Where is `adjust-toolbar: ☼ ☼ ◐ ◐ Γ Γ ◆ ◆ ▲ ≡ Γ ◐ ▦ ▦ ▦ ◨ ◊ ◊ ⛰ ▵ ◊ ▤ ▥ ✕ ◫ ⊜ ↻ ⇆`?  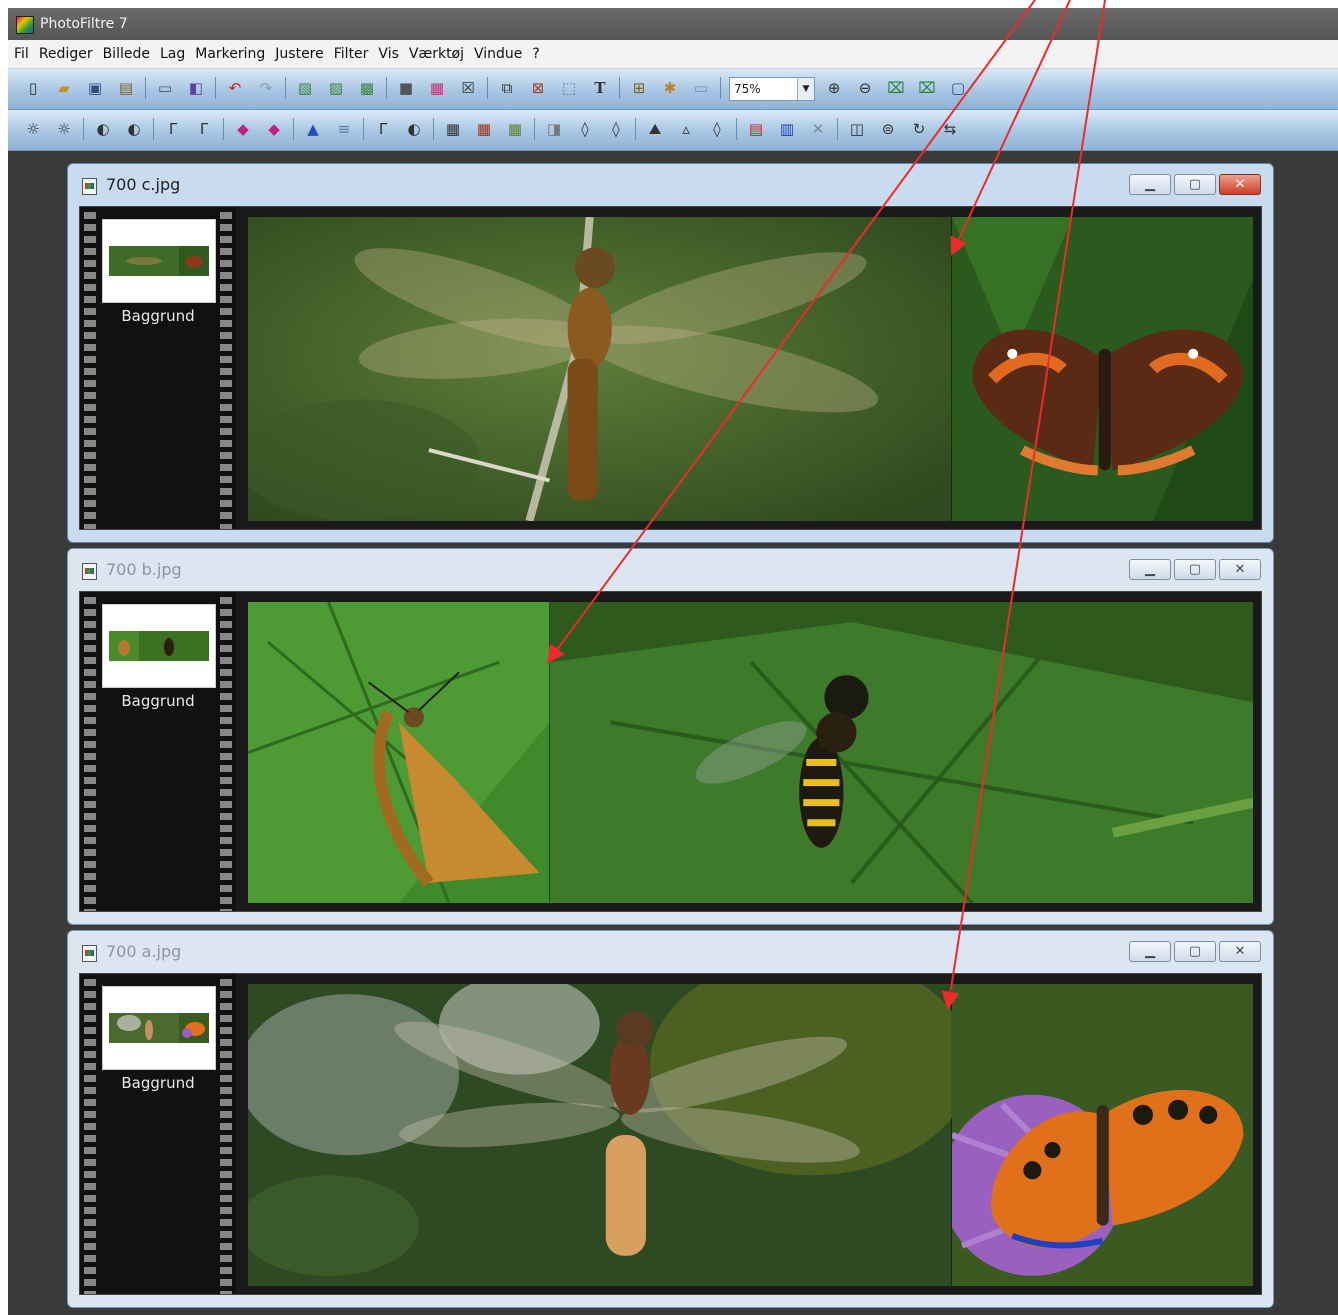 adjust-toolbar: ☼ ☼ ◐ ◐ Γ Γ ◆ ◆ ▲ ≡ Γ ◐ ▦ ▦ ▦ ◨ ◊ ◊ ⛰ ▵ ◊ ▤ ▥ ✕ ◫ ⊜ ↻ ⇆ is located at coordinates (673, 130).